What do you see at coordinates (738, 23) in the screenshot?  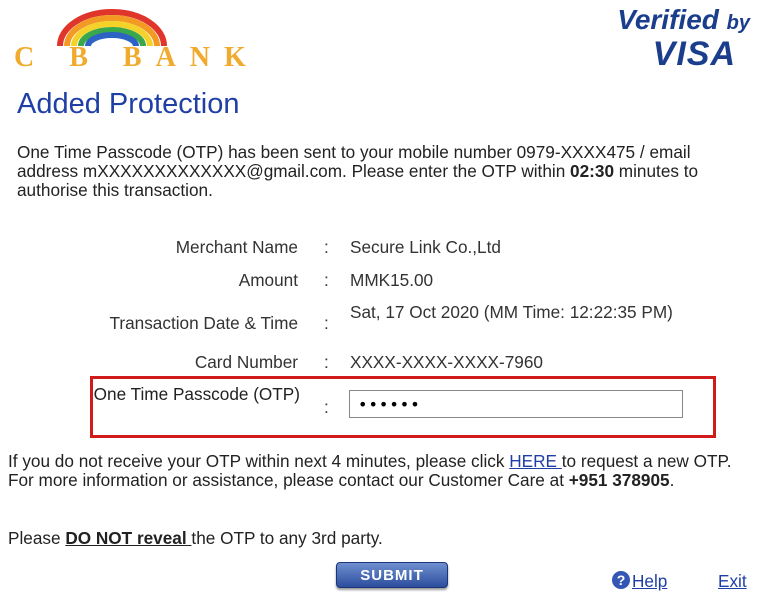 I see `vbv-by: by` at bounding box center [738, 23].